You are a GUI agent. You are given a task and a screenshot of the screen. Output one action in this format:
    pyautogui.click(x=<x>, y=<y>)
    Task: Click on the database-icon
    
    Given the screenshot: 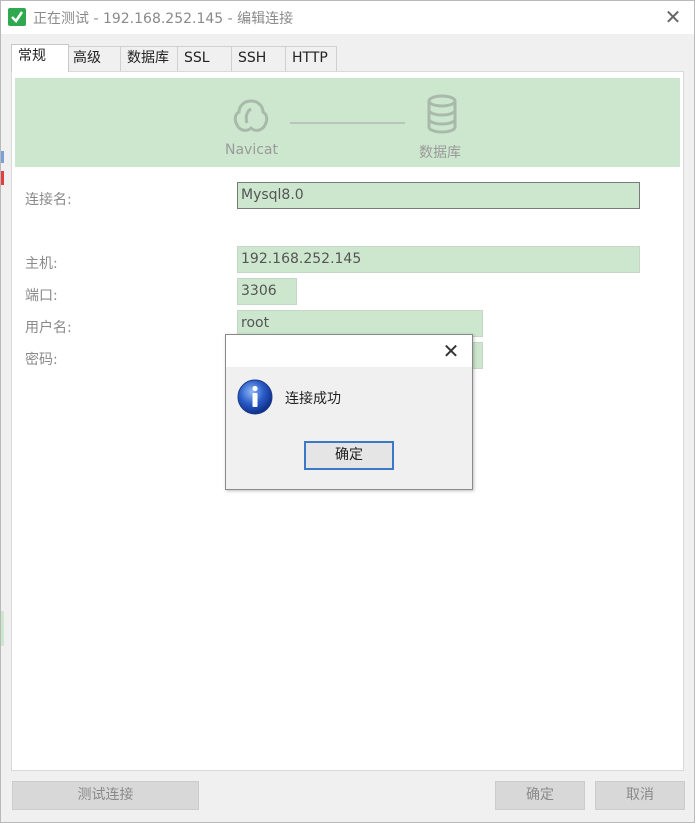 What is the action you would take?
    pyautogui.click(x=442, y=114)
    